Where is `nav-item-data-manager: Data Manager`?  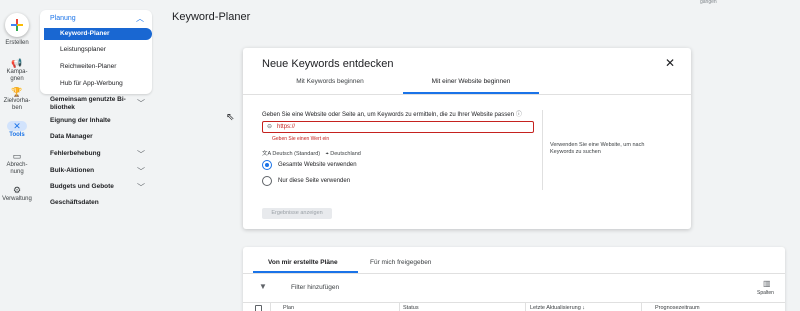 nav-item-data-manager: Data Manager is located at coordinates (95, 137).